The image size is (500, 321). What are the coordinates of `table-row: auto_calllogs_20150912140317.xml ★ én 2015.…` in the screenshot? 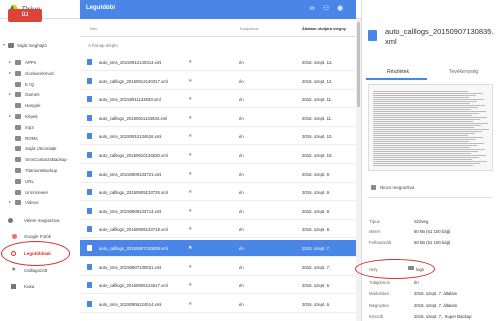 It's located at (218, 81).